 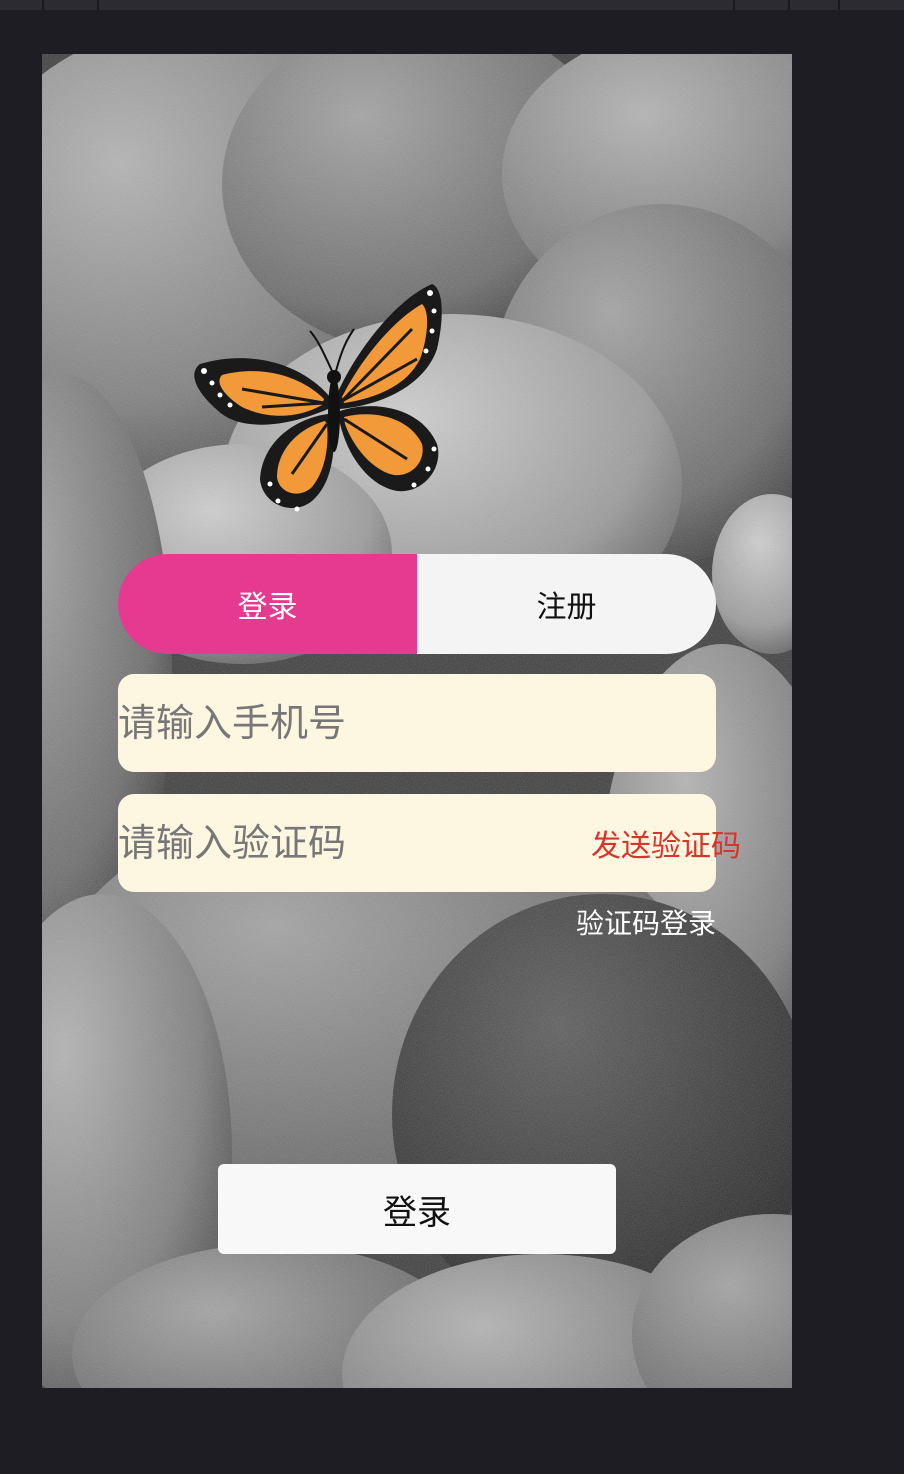 I want to click on phone-field, so click(x=417, y=723).